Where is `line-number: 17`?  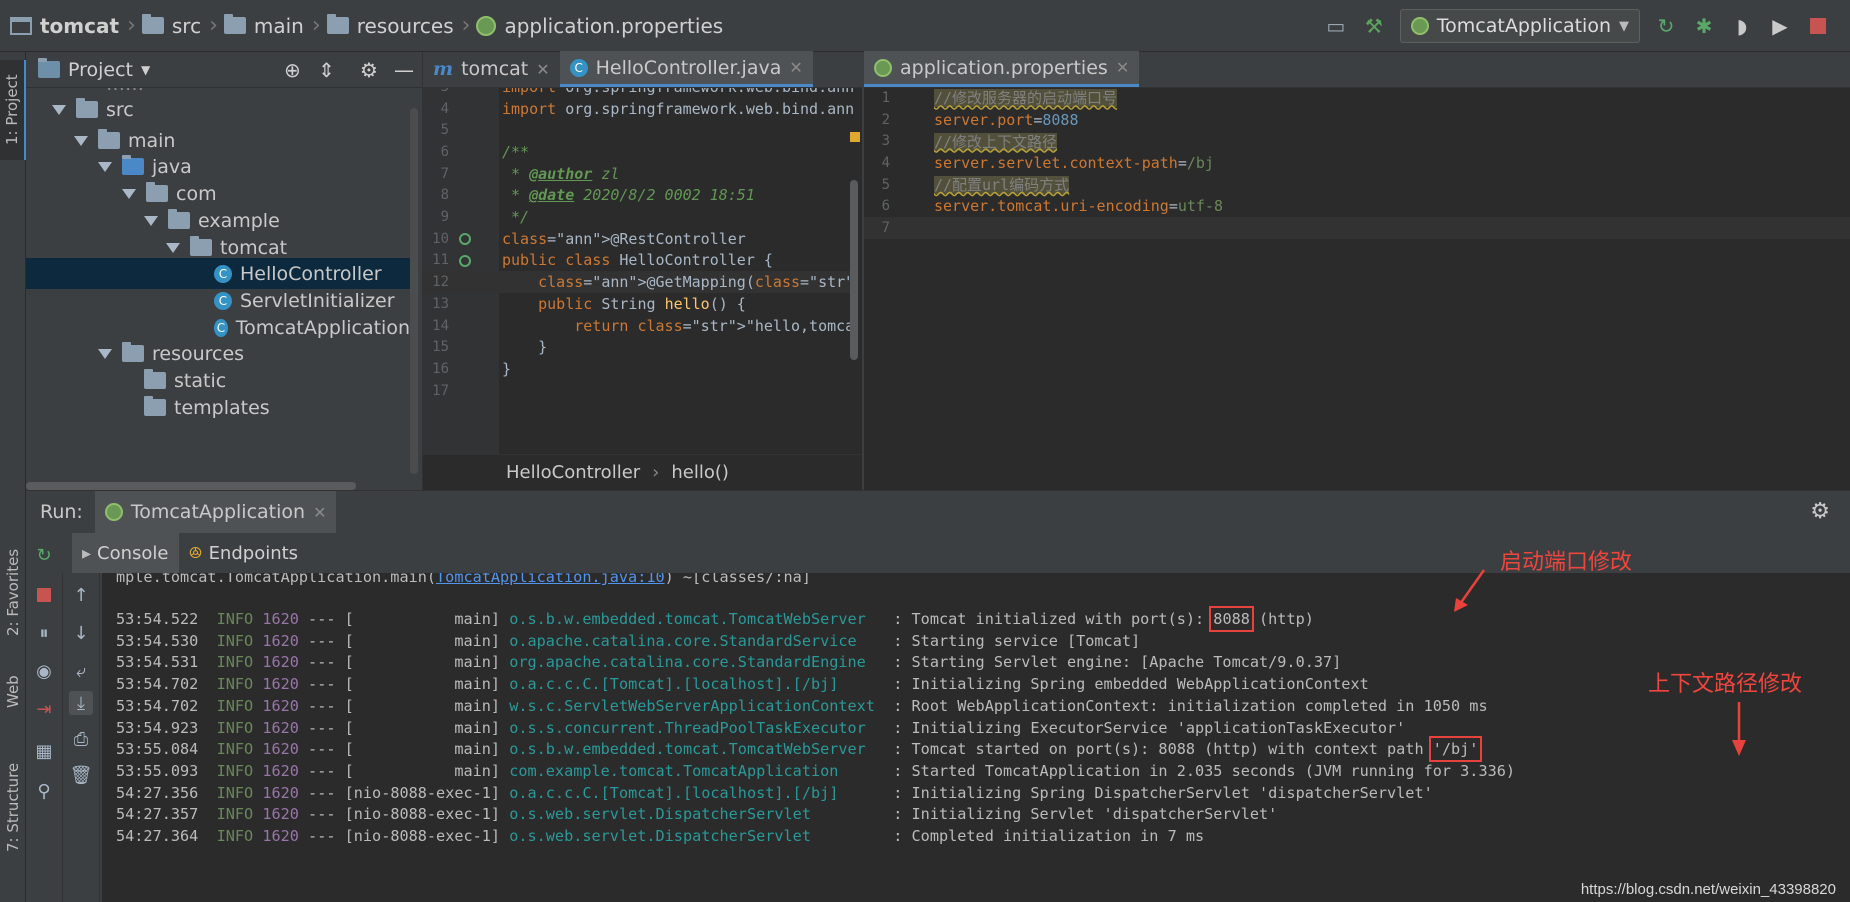 line-number: 17 is located at coordinates (440, 390).